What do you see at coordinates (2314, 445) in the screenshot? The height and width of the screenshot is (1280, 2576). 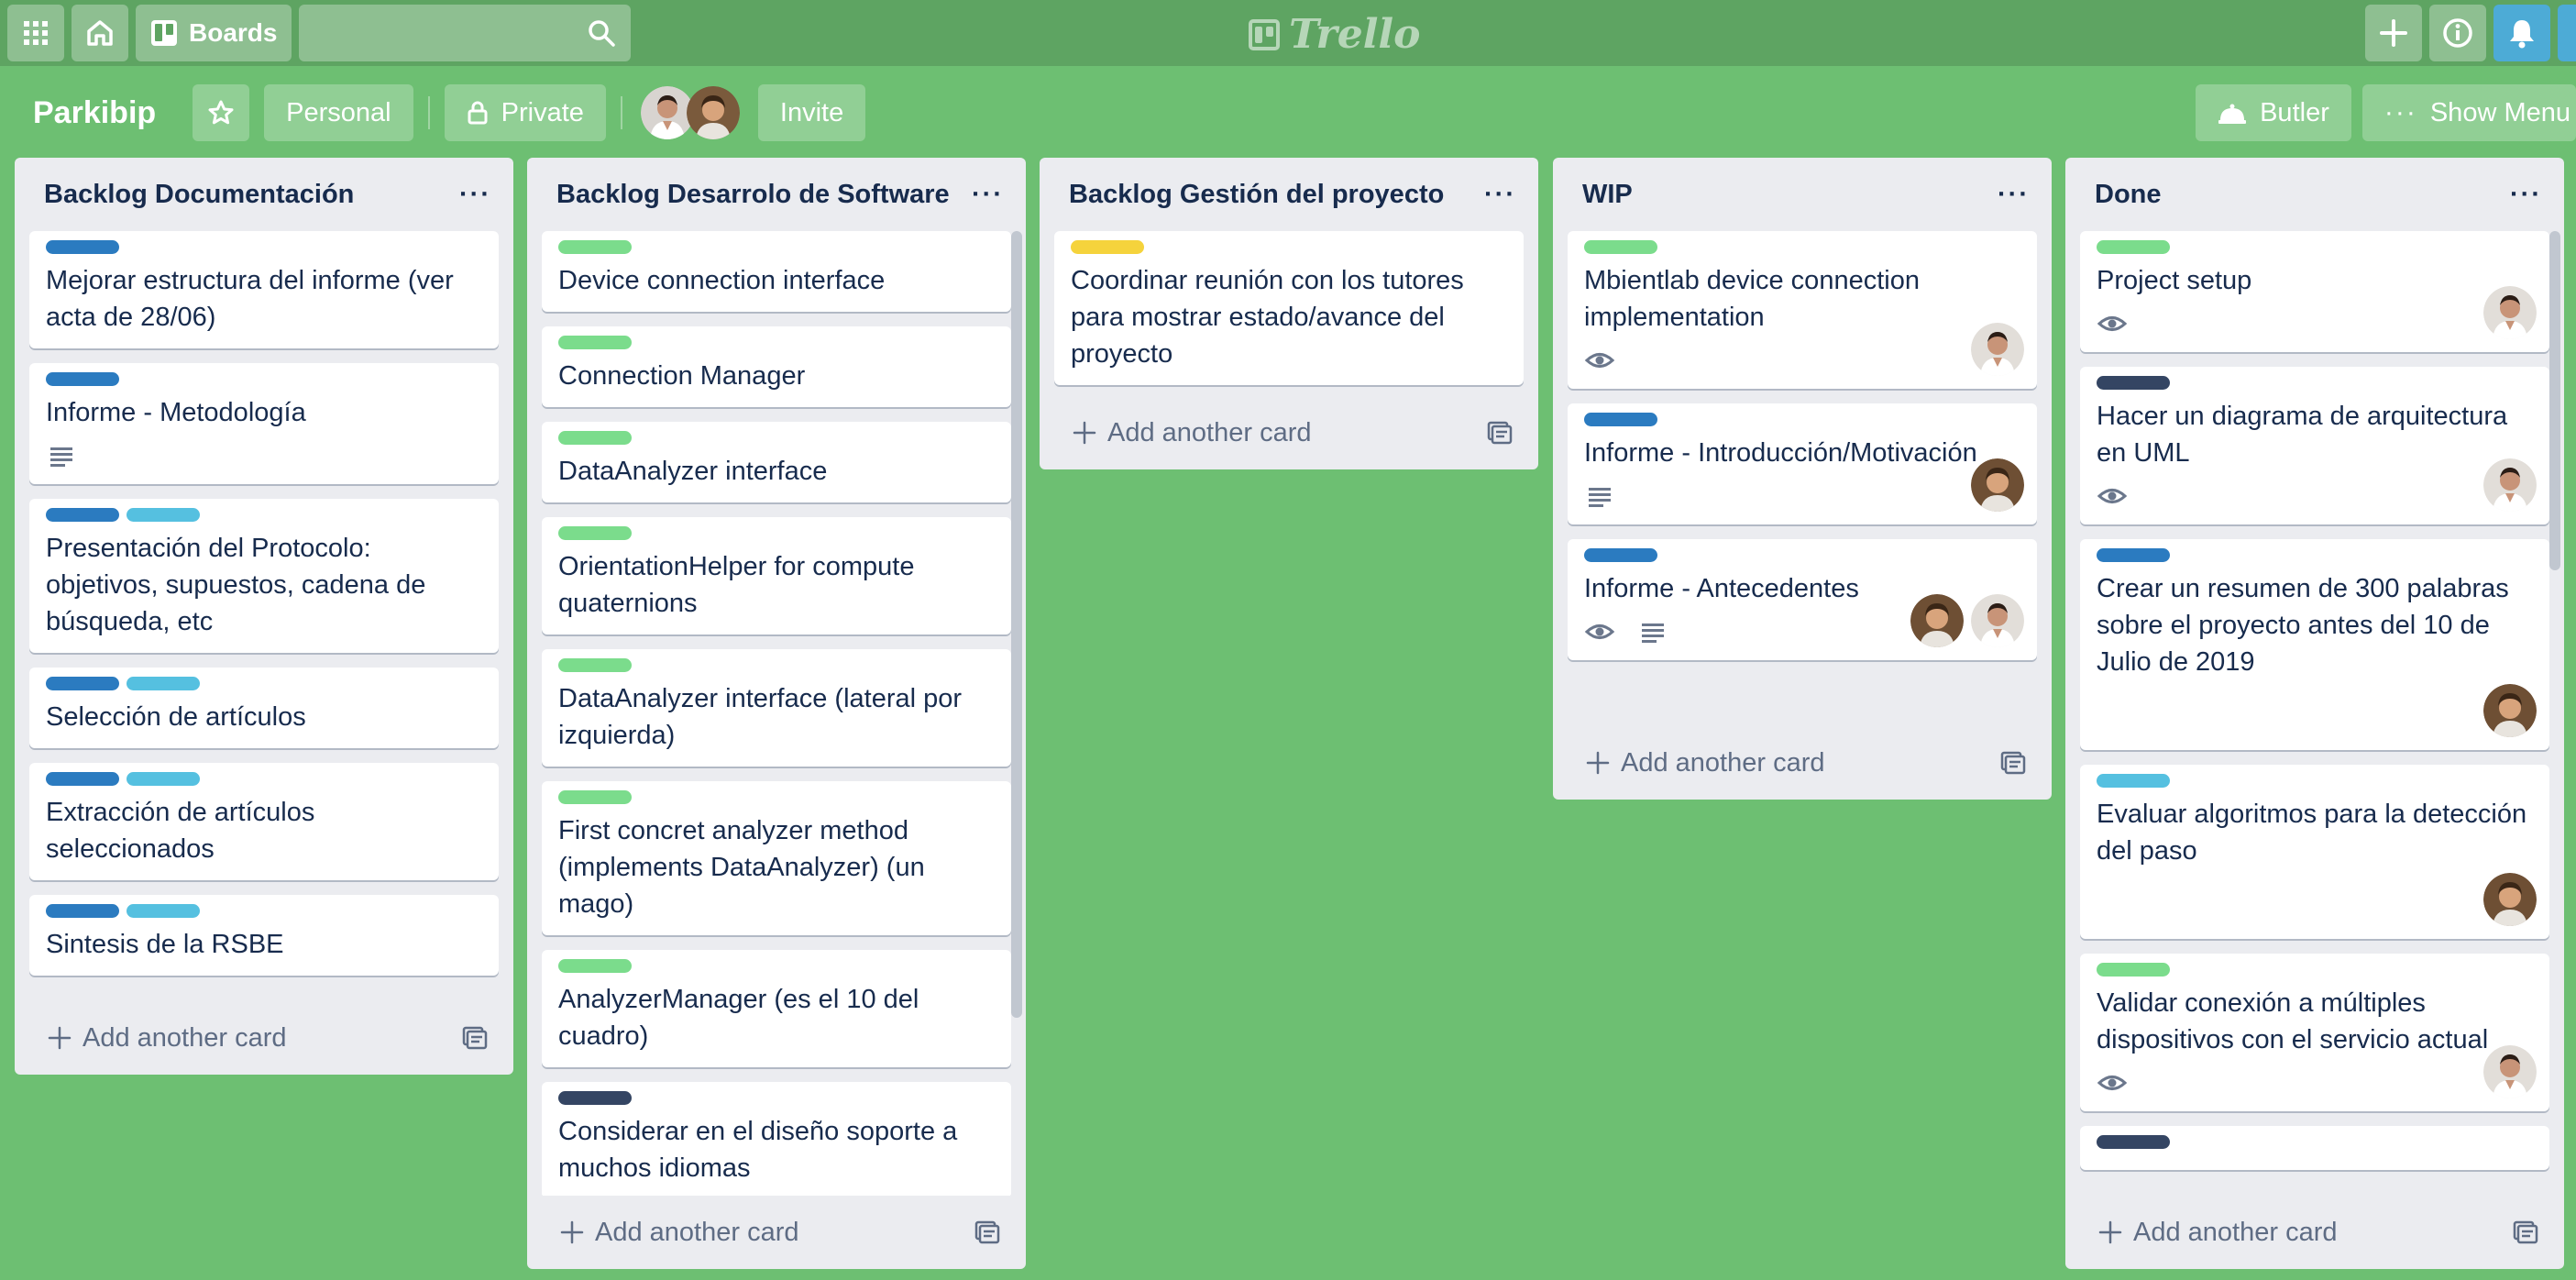 I see `card: Hacer un diagrama de arquitectura en UML` at bounding box center [2314, 445].